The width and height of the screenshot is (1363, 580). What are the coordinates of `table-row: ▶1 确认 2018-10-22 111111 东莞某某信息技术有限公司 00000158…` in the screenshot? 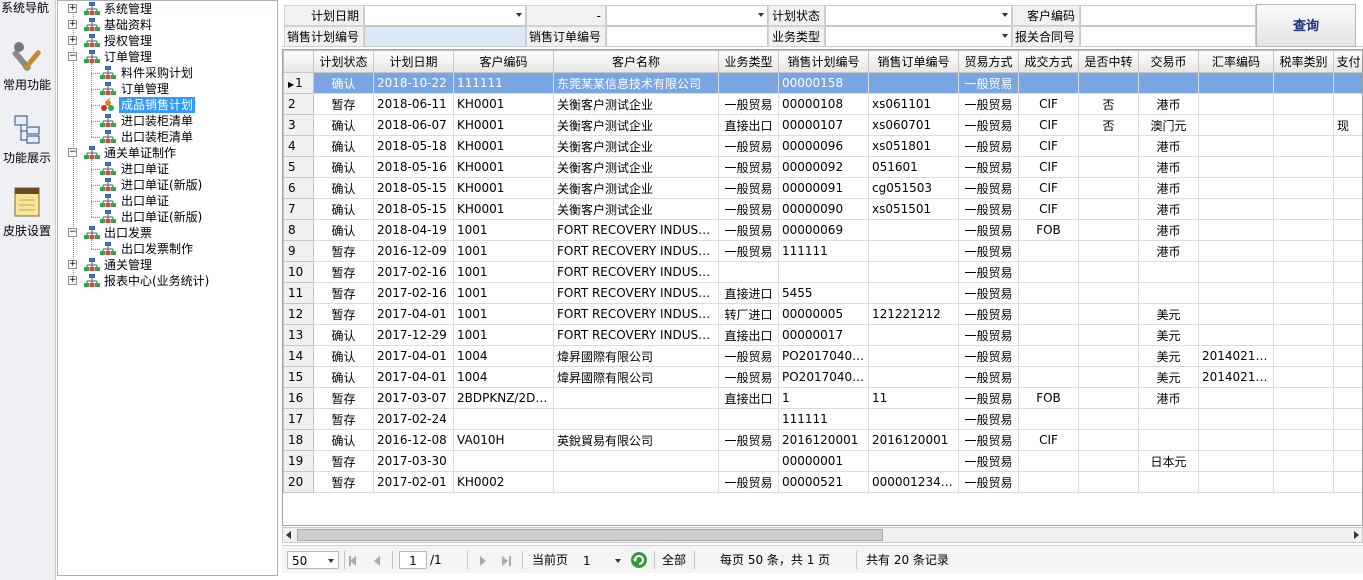 It's located at (822, 83).